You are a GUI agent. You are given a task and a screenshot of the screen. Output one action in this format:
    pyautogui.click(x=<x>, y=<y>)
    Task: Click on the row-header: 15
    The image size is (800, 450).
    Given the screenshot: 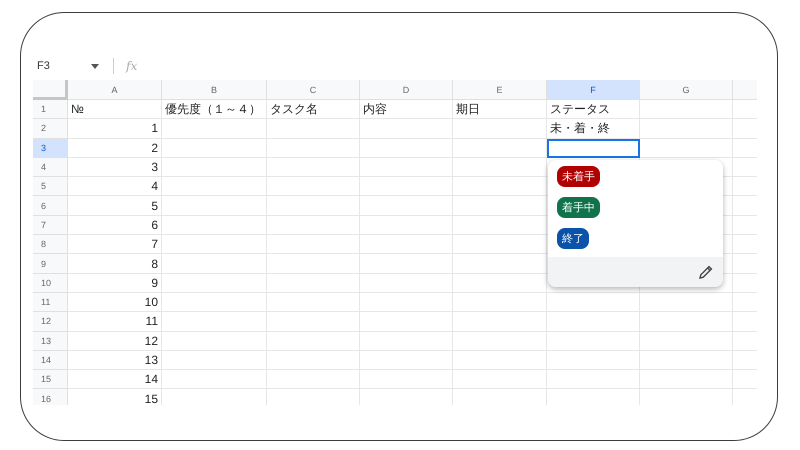 What is the action you would take?
    pyautogui.click(x=50, y=380)
    